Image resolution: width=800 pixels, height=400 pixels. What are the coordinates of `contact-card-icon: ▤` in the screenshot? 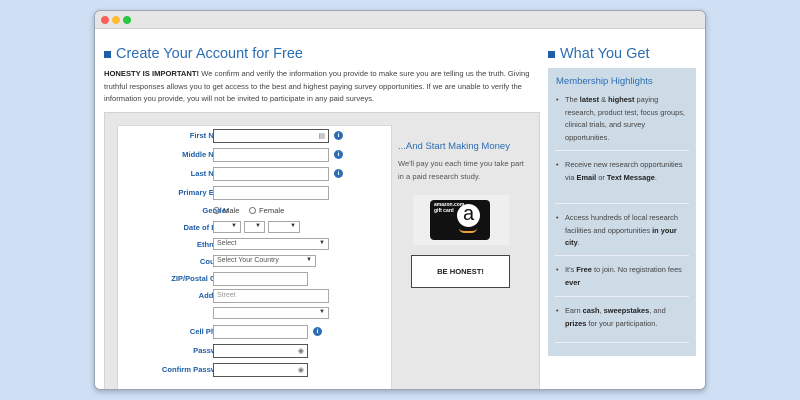 It's located at (321, 136).